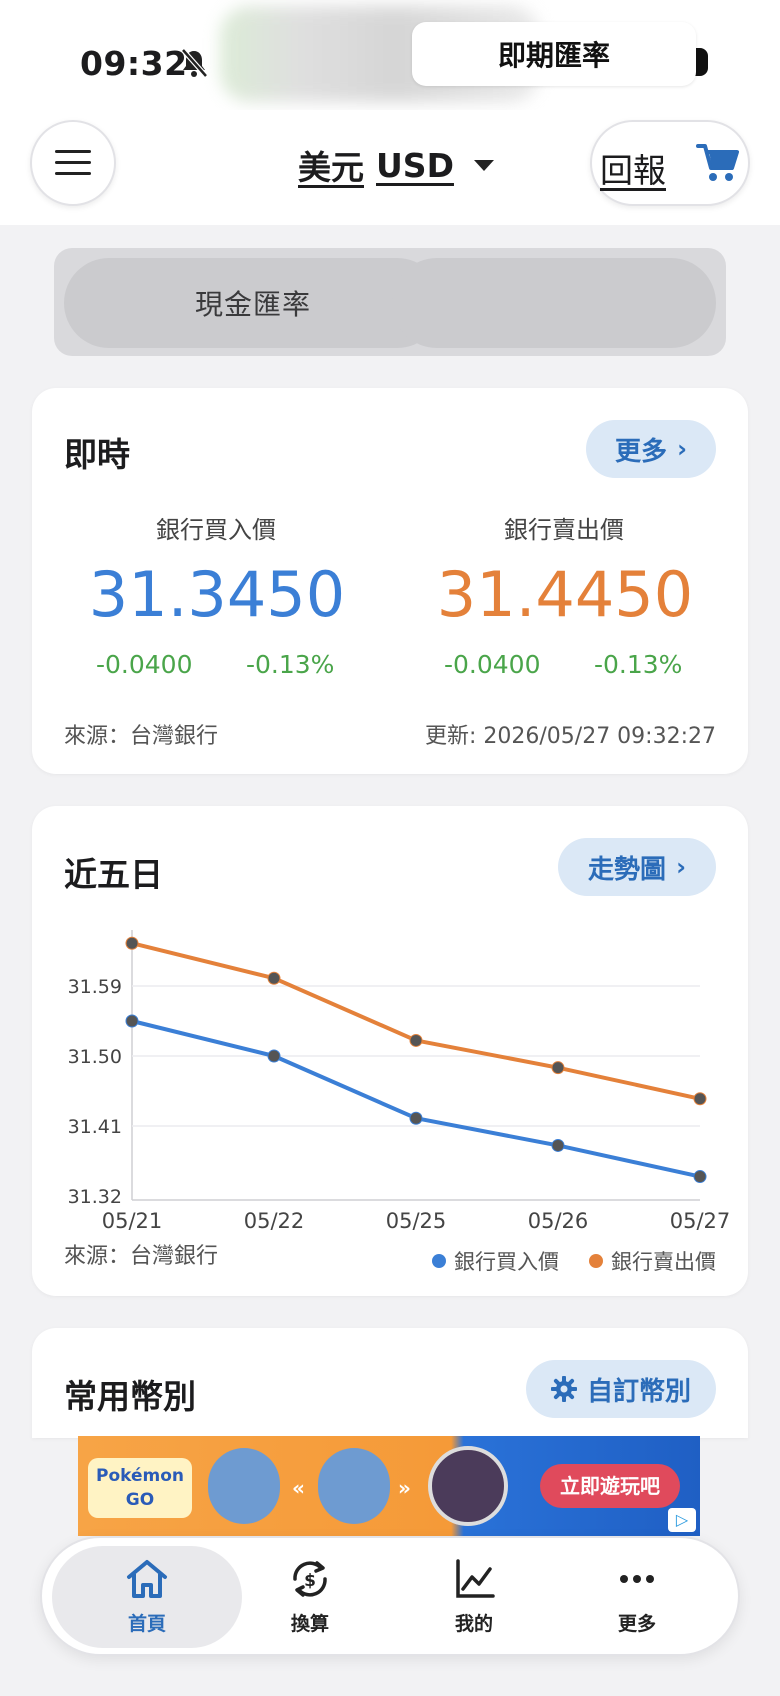 The width and height of the screenshot is (780, 1696). I want to click on realtime-source: 來源：台灣銀行, so click(141, 736).